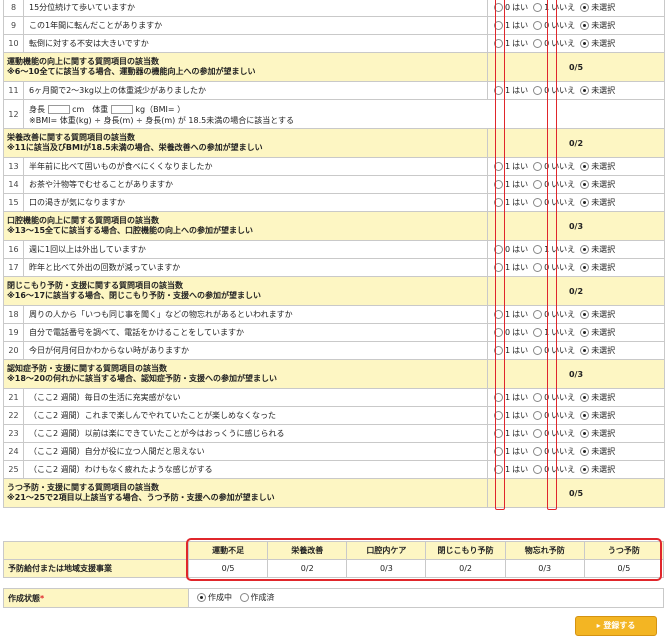 Image resolution: width=667 pixels, height=636 pixels. Describe the element at coordinates (244, 597) in the screenshot. I see `status-complete-radio` at that location.